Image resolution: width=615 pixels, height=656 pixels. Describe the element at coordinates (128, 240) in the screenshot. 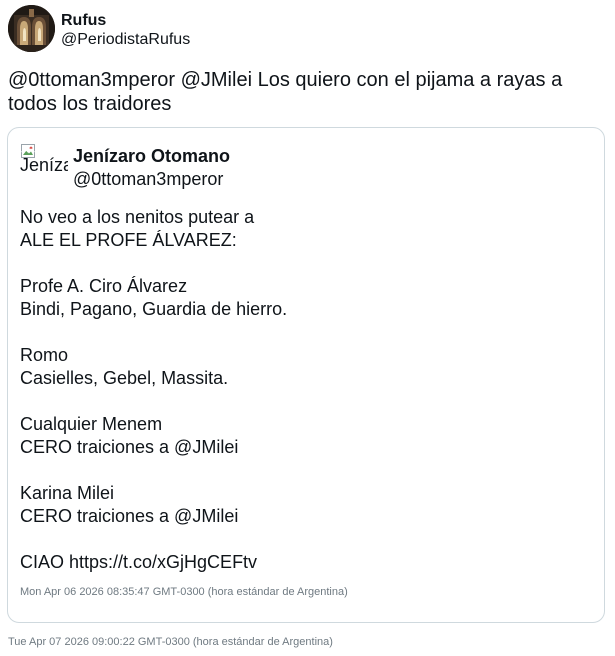

I see `quoted-tweet-line: ALE EL PROFE ÁLVAREZ:` at that location.